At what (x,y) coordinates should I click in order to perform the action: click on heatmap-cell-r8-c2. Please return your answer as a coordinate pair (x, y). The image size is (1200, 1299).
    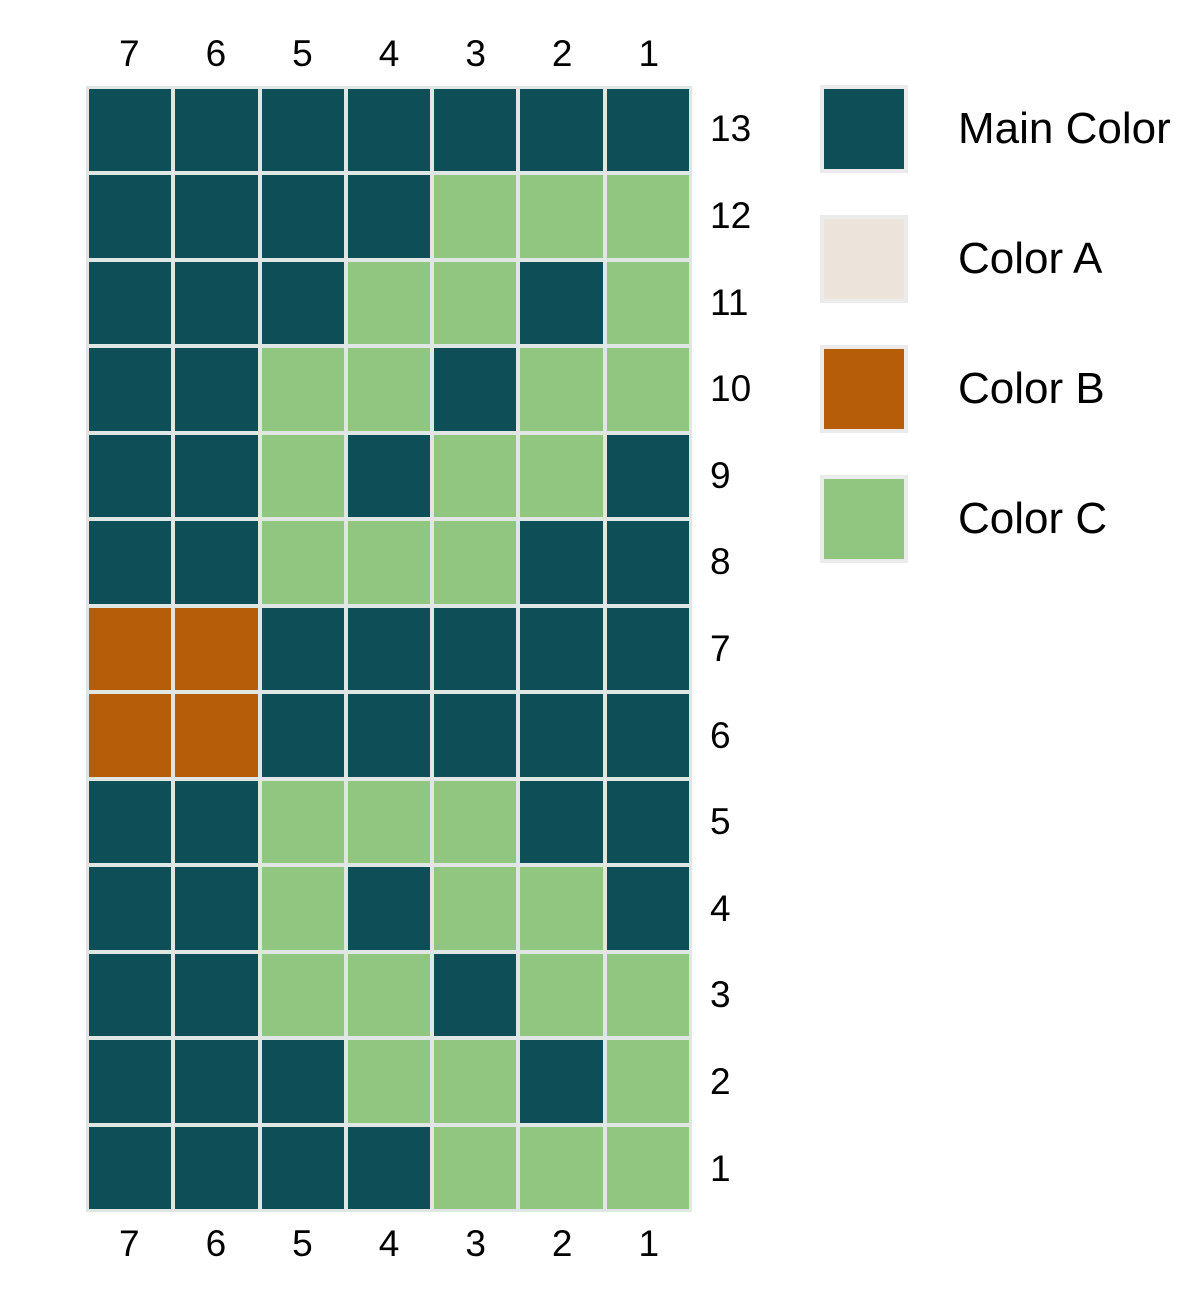
    Looking at the image, I should click on (561, 562).